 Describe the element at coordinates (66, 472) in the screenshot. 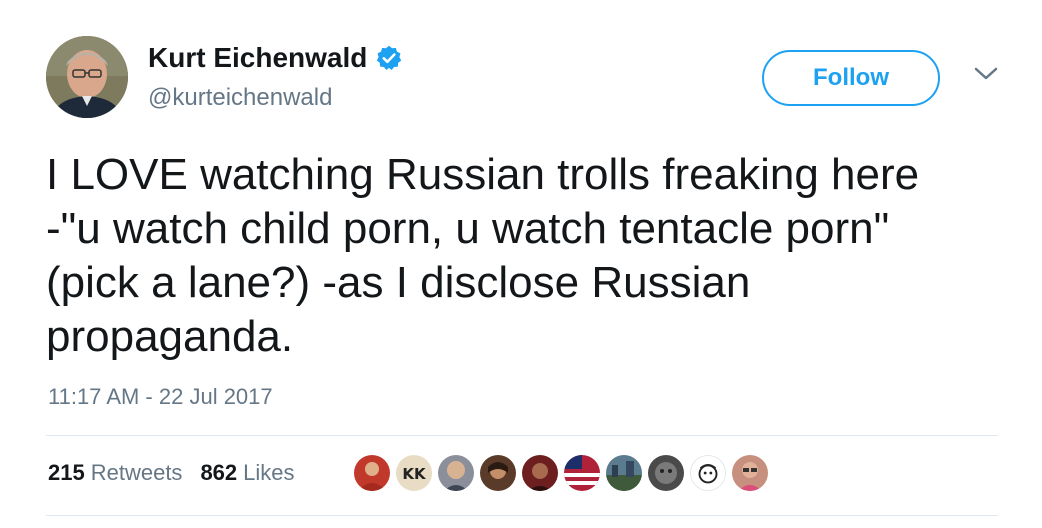

I see `retweets-count: 215` at that location.